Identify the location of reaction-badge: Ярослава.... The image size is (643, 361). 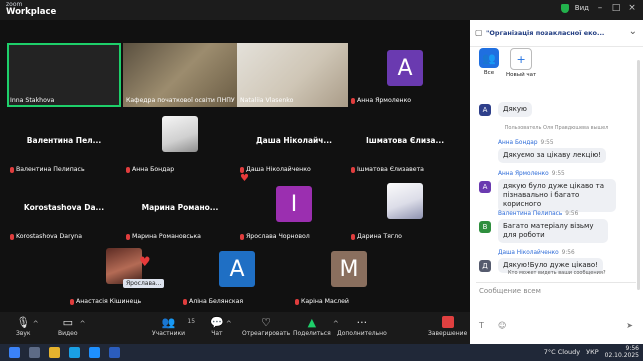
(144, 283).